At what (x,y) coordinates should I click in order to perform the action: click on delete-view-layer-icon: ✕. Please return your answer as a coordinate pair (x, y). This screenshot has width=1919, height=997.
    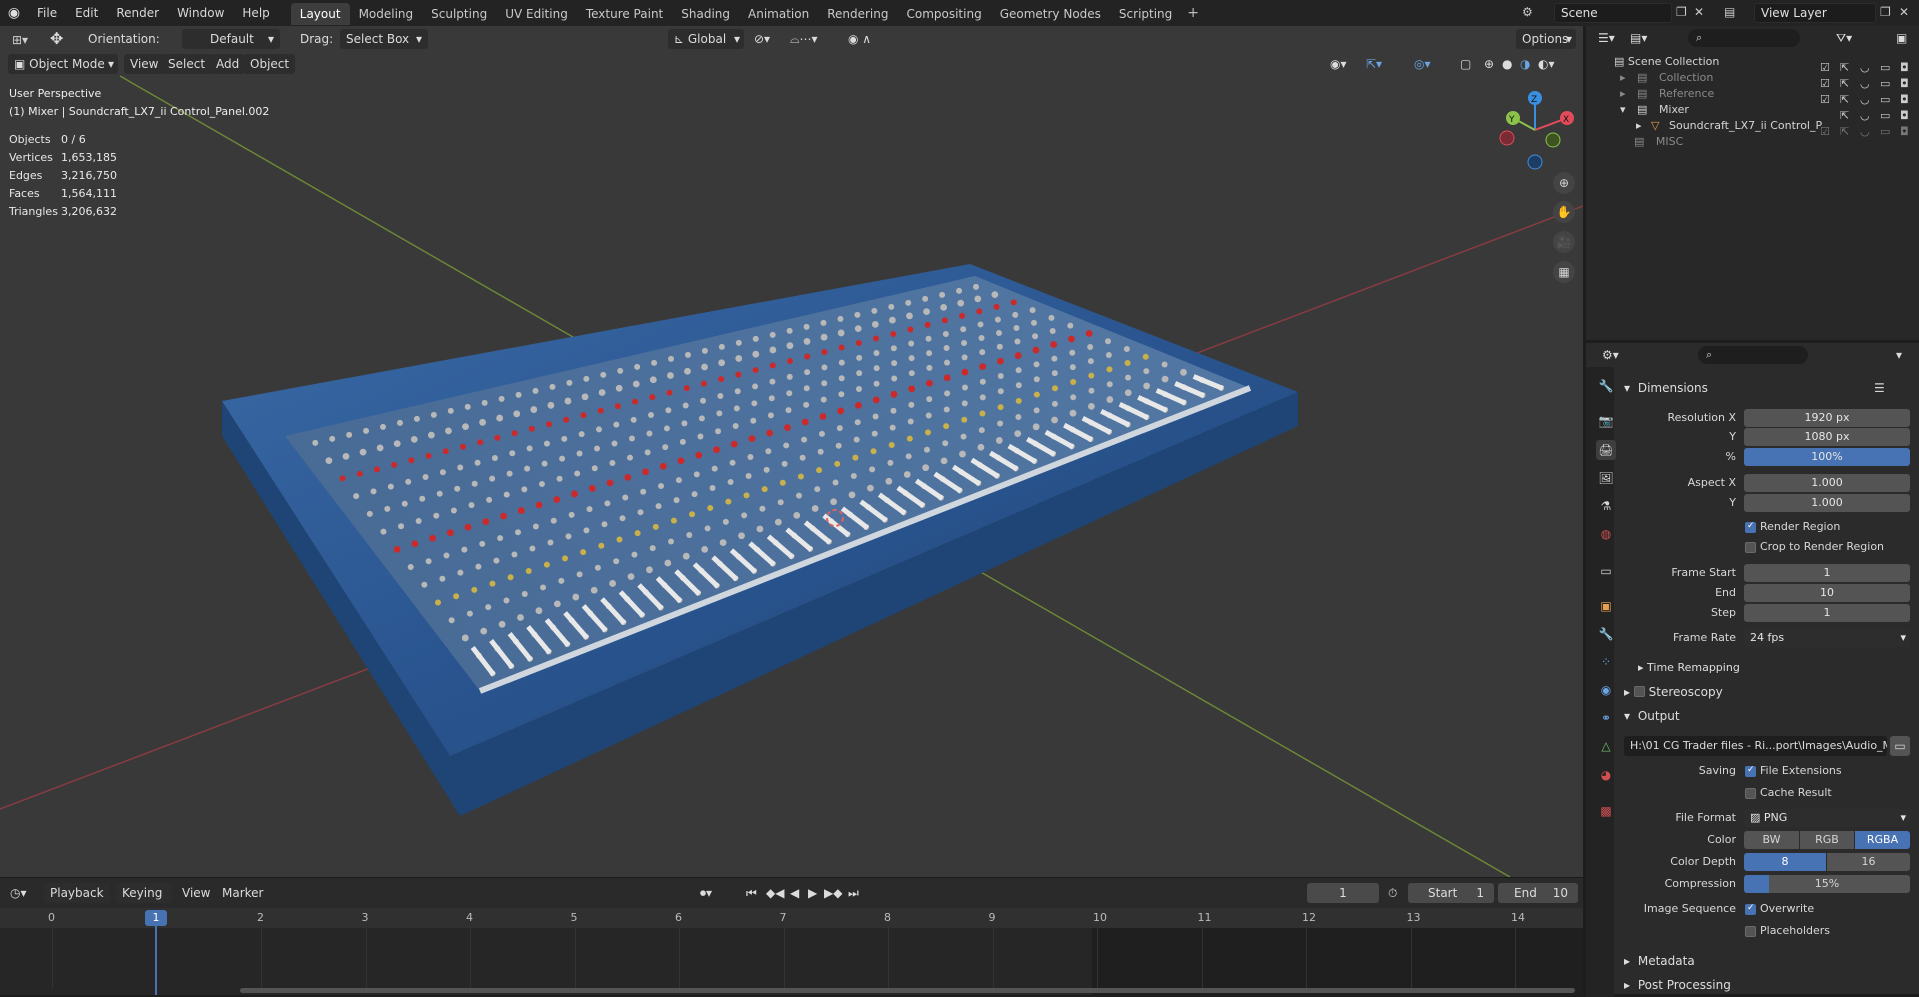
    Looking at the image, I should click on (1904, 12).